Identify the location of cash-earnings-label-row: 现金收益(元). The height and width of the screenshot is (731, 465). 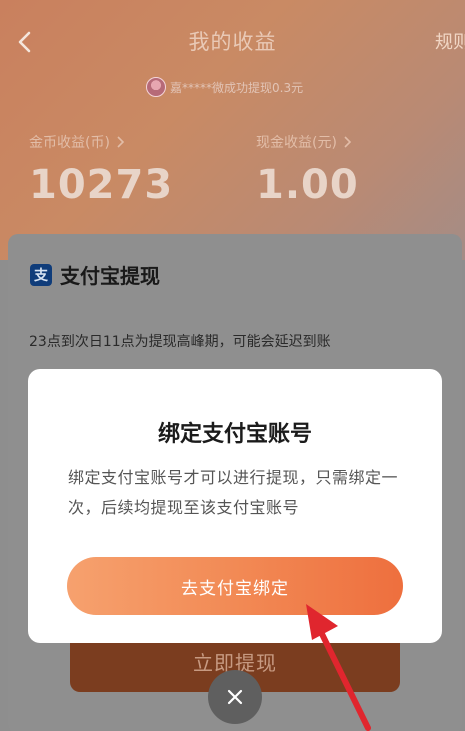
(307, 142).